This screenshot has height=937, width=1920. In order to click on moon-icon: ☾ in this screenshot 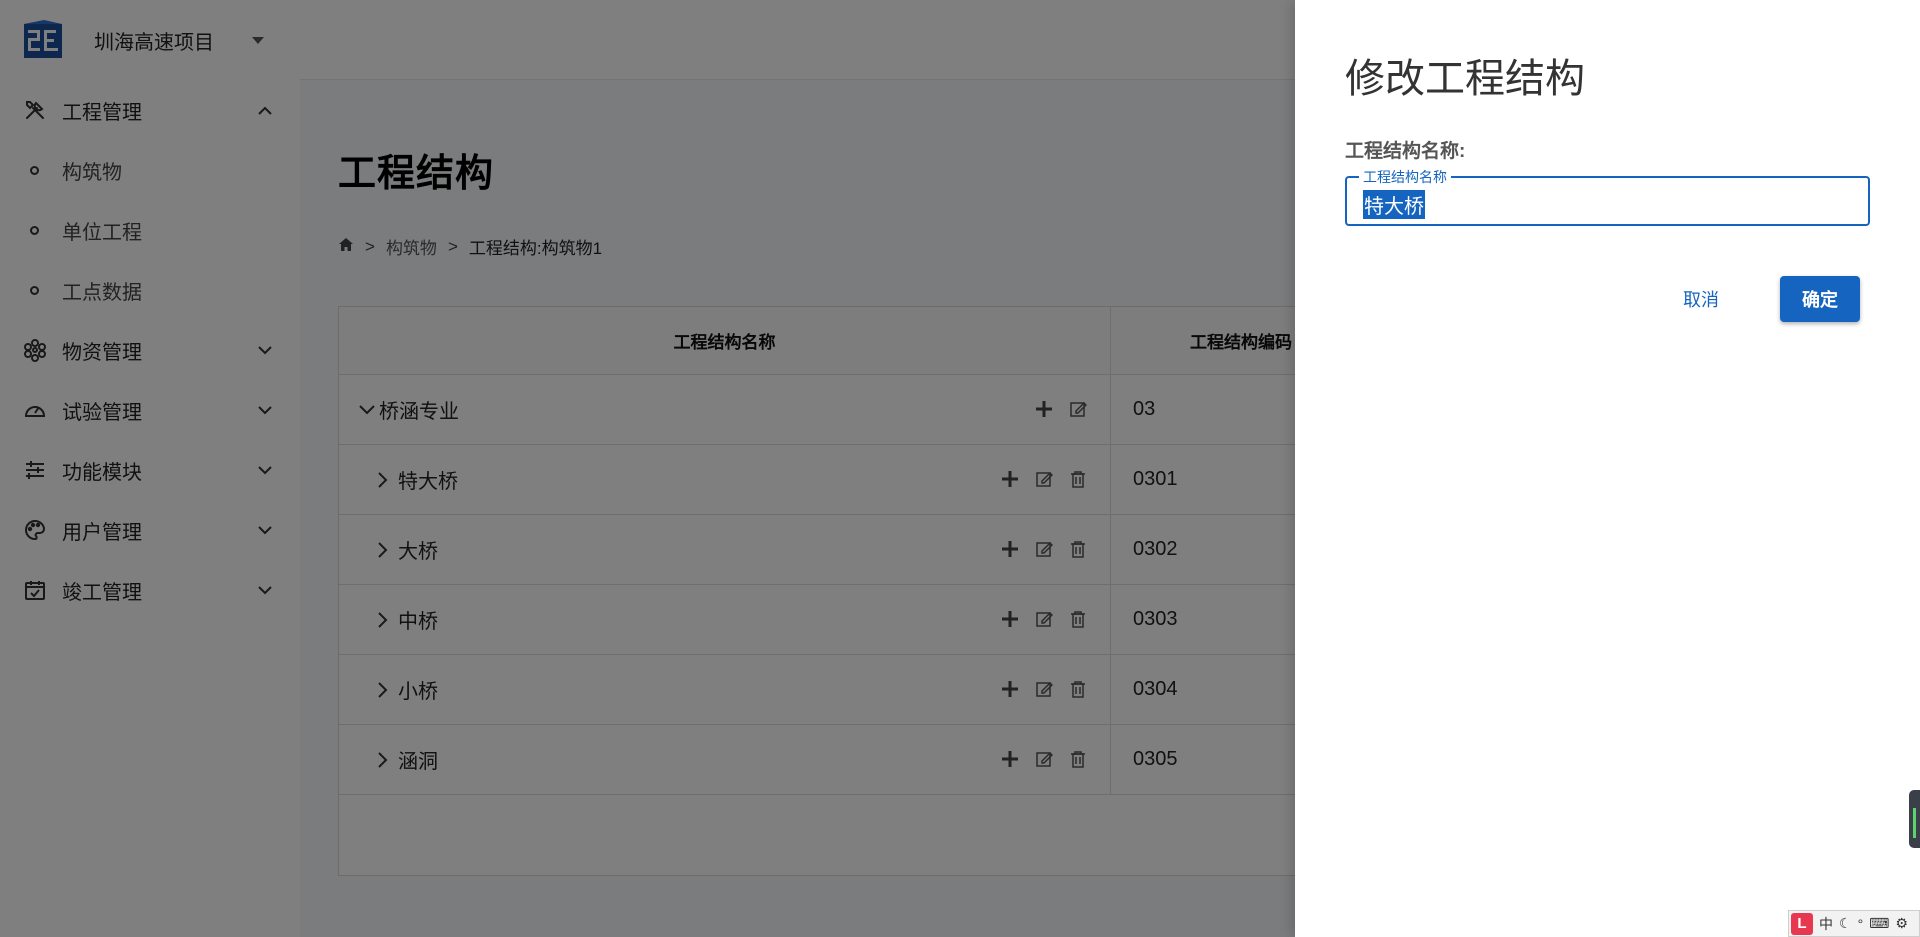, I will do `click(1845, 923)`.